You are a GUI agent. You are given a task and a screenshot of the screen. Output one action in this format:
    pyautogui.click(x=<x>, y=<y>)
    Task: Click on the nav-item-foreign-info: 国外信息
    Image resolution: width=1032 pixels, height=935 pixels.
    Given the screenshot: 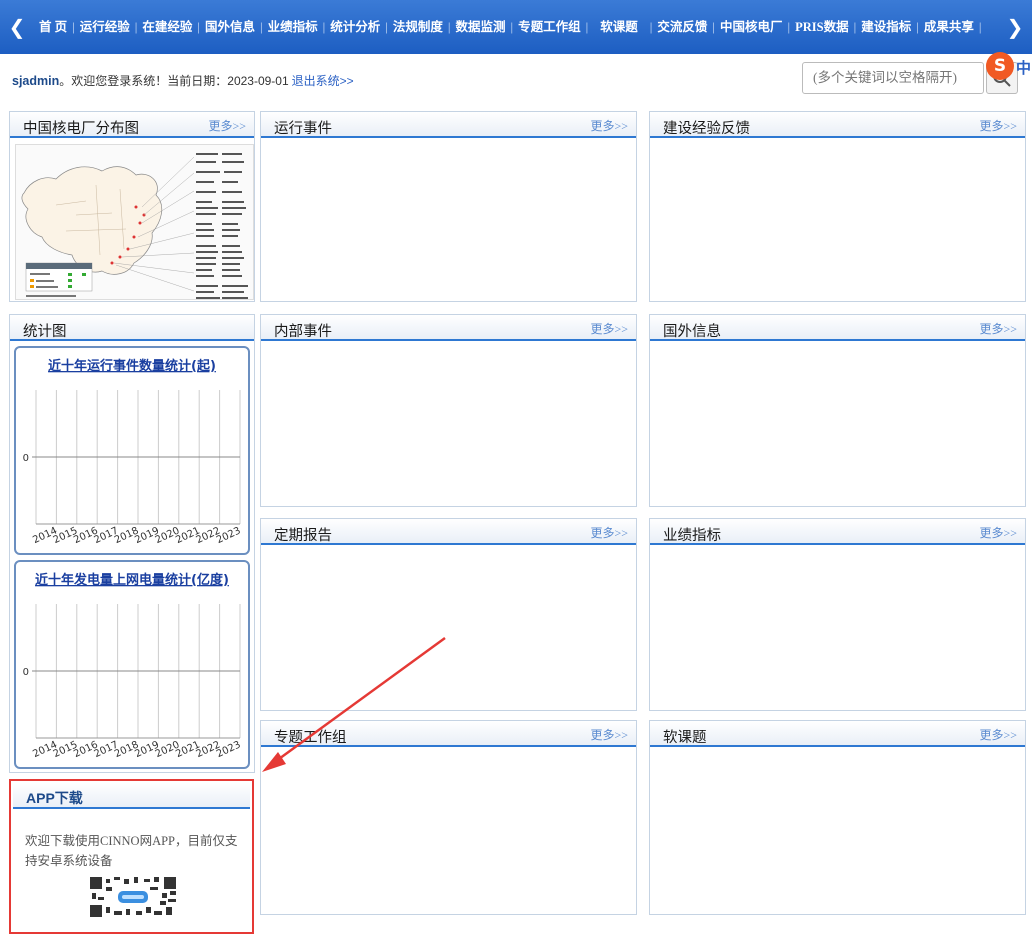 What is the action you would take?
    pyautogui.click(x=230, y=27)
    